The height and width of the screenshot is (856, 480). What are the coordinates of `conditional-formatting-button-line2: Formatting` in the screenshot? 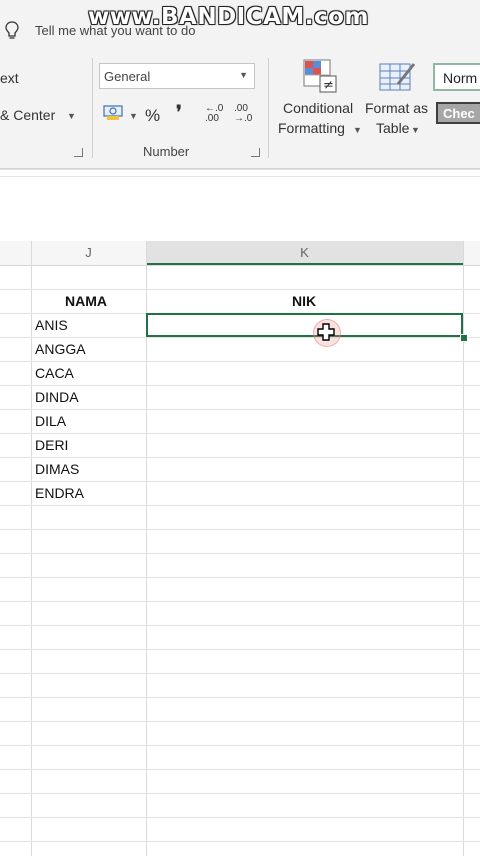 It's located at (311, 128).